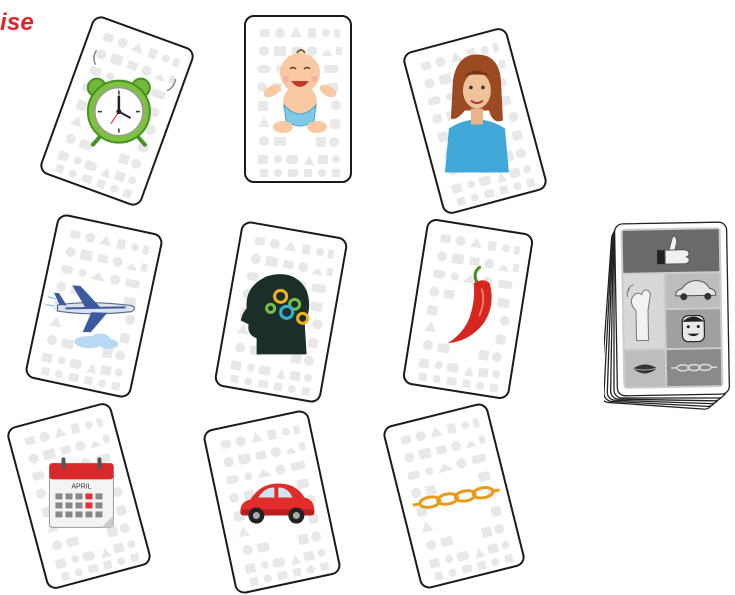  What do you see at coordinates (693, 328) in the screenshot?
I see `face-icon` at bounding box center [693, 328].